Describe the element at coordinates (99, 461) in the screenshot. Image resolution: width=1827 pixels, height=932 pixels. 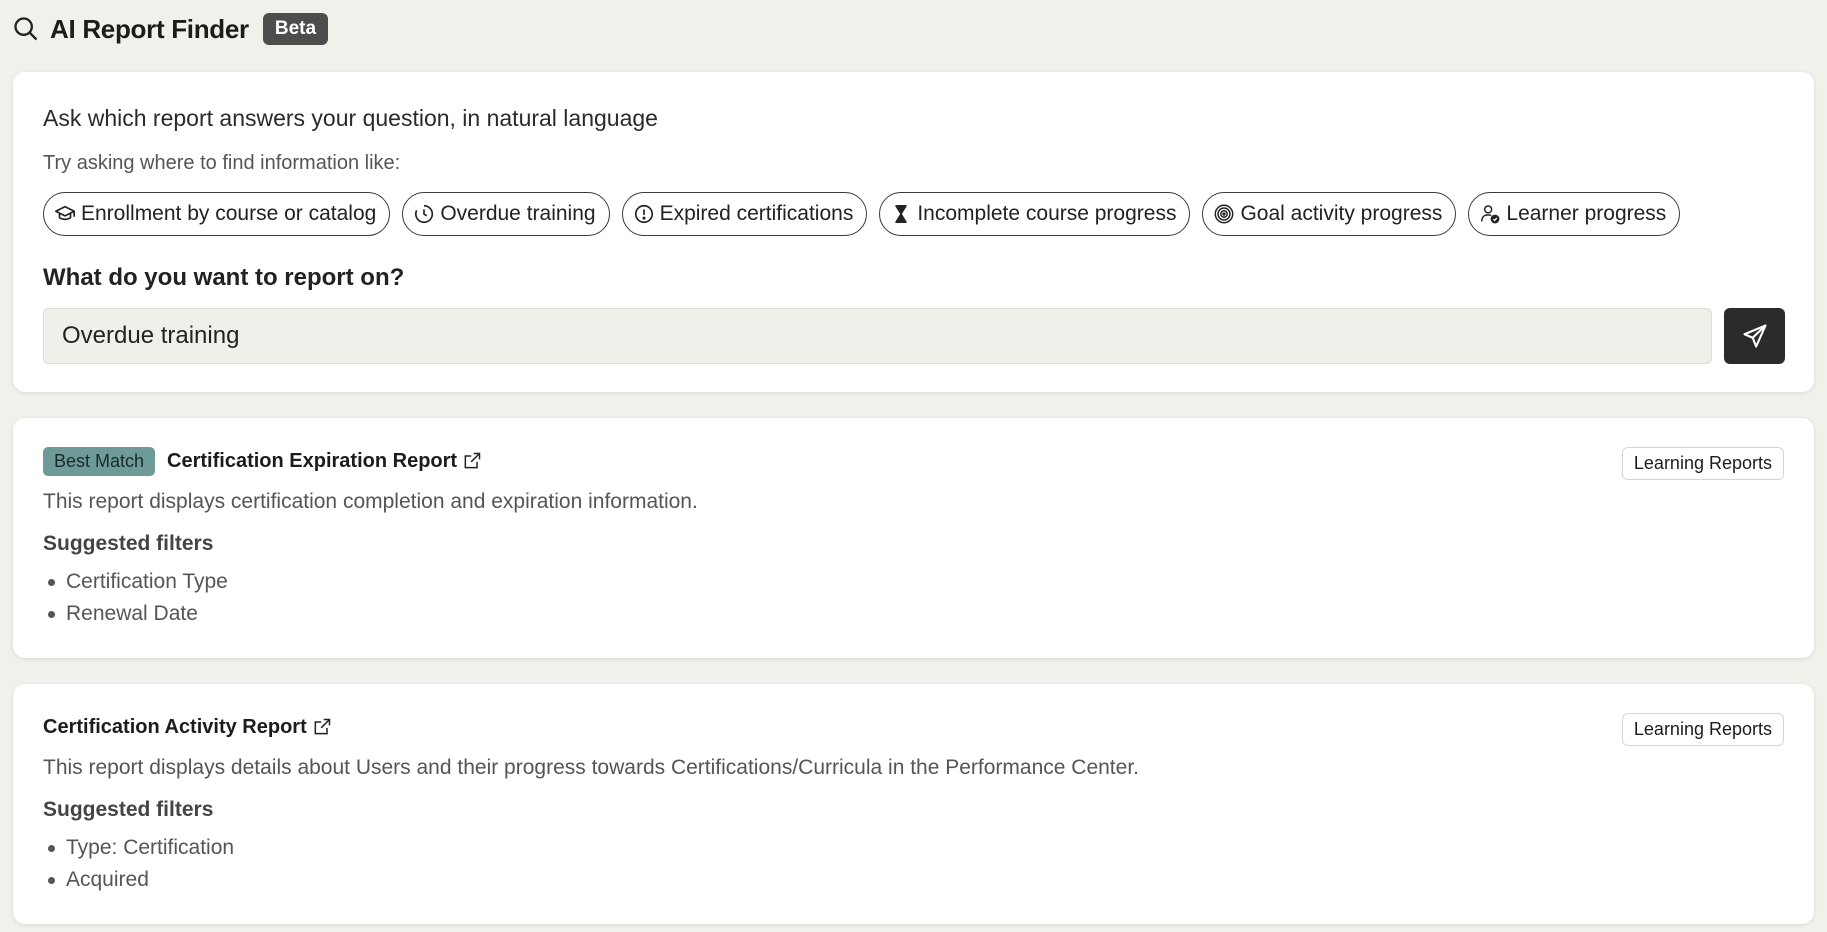
I see `best-match-badge: Best Match` at that location.